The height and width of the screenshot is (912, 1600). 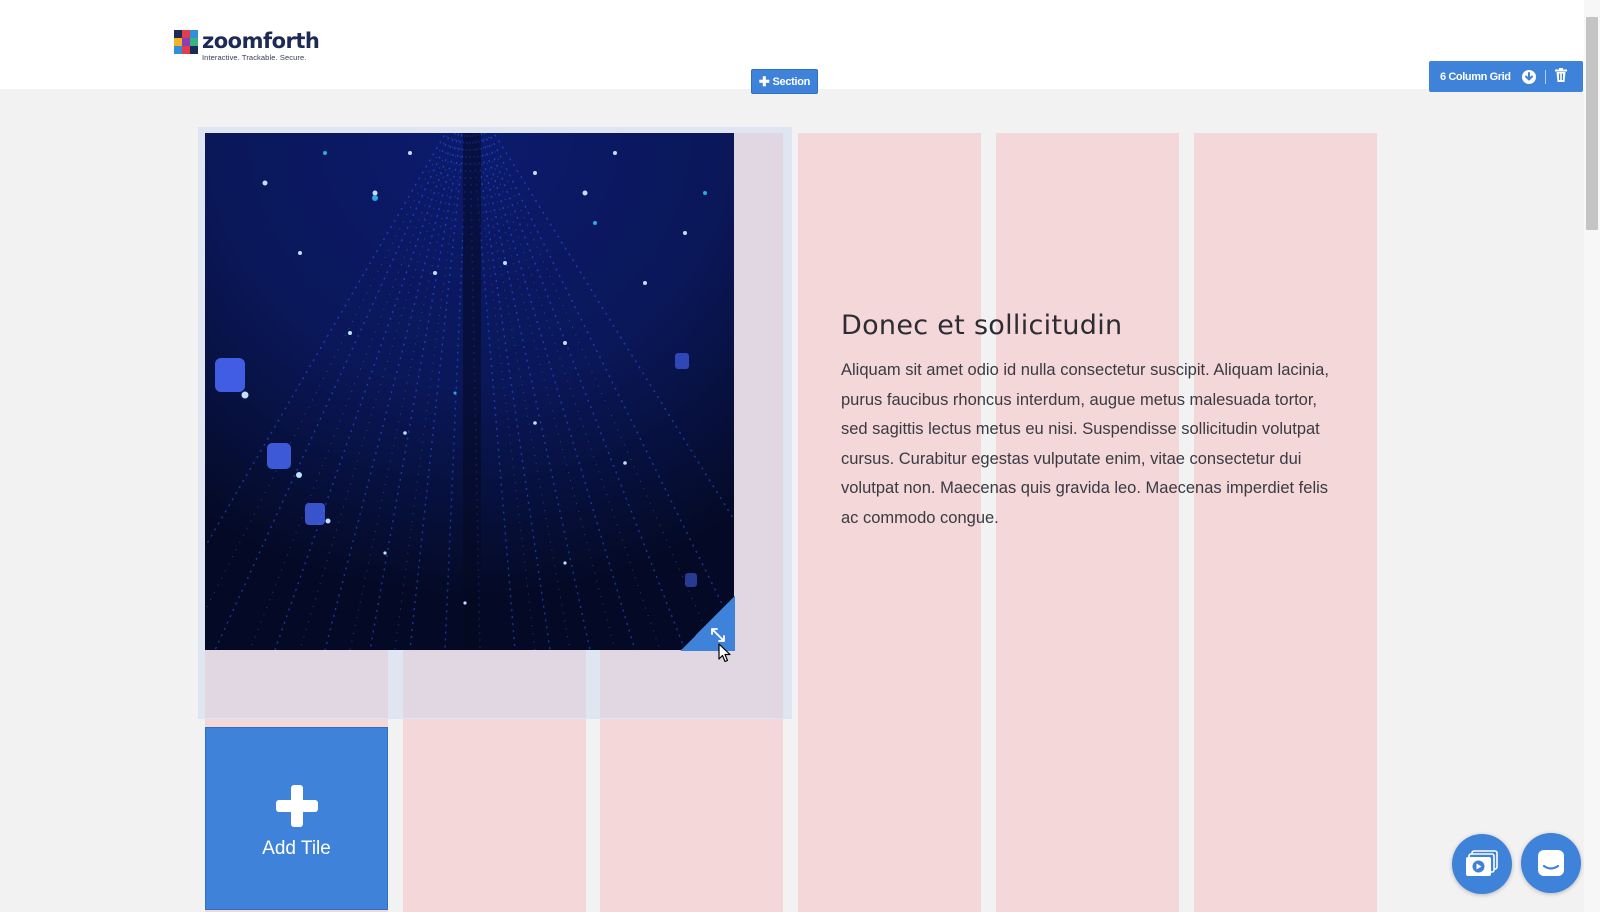 I want to click on cursor-icon, so click(x=725, y=655).